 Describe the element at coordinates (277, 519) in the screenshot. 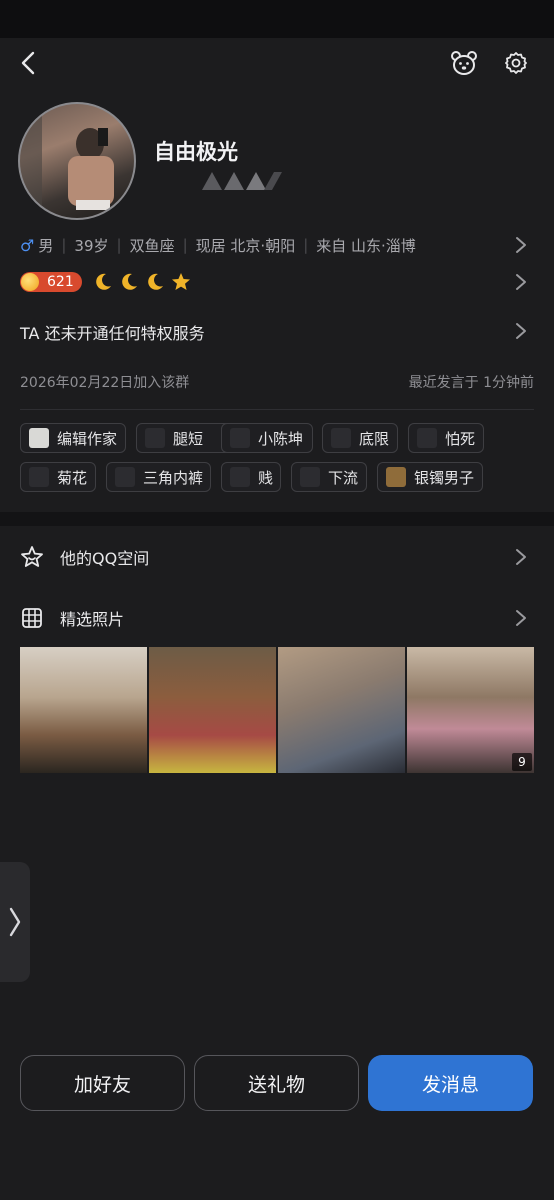

I see `section-divider` at that location.